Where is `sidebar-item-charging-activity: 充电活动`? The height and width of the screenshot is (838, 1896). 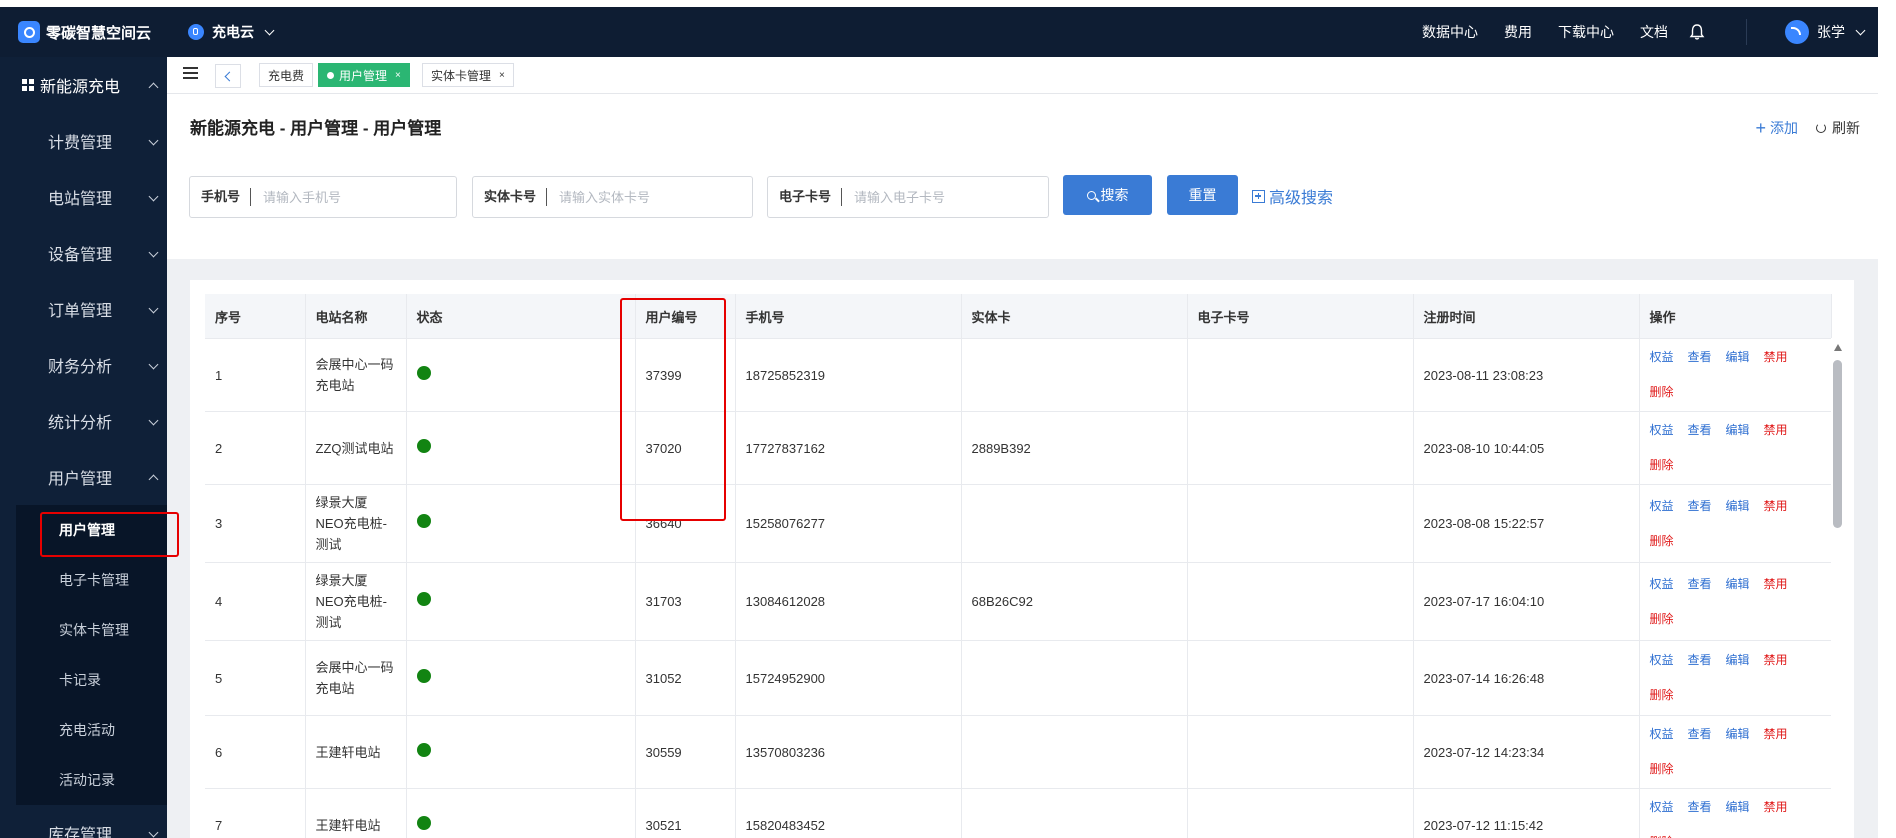
sidebar-item-charging-activity: 充电活动 is located at coordinates (83, 730).